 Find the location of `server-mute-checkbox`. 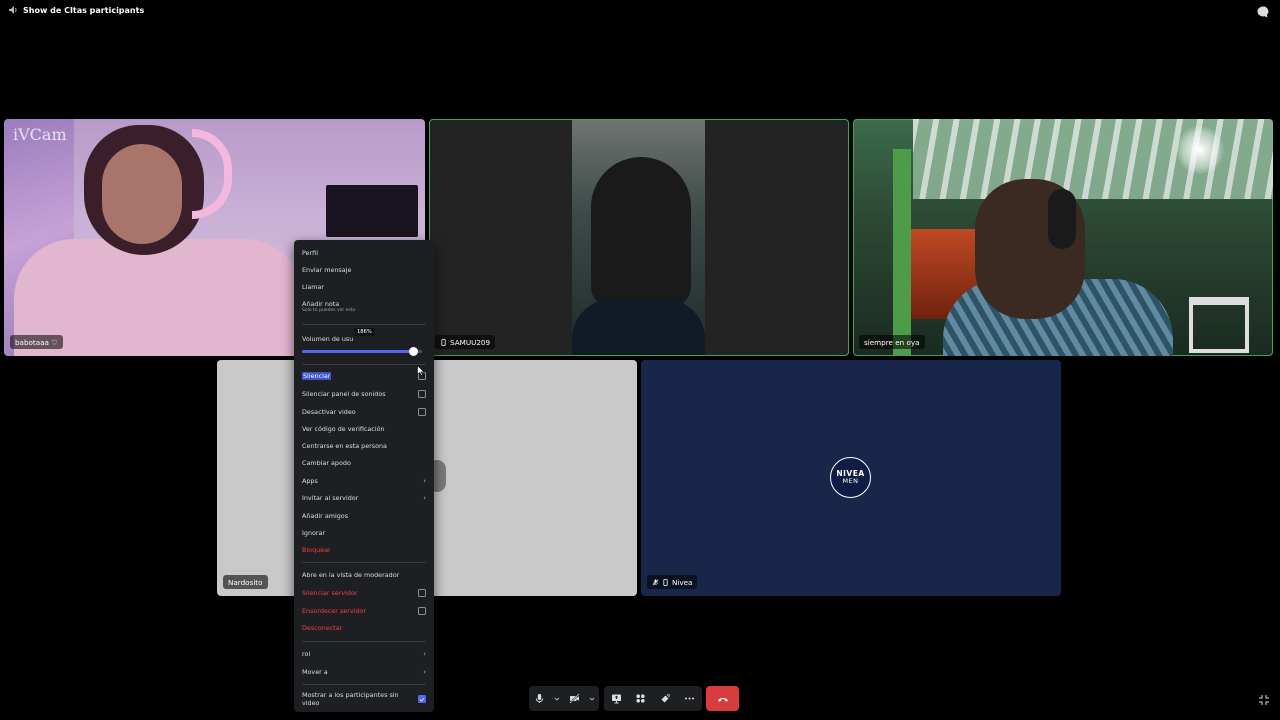

server-mute-checkbox is located at coordinates (422, 593).